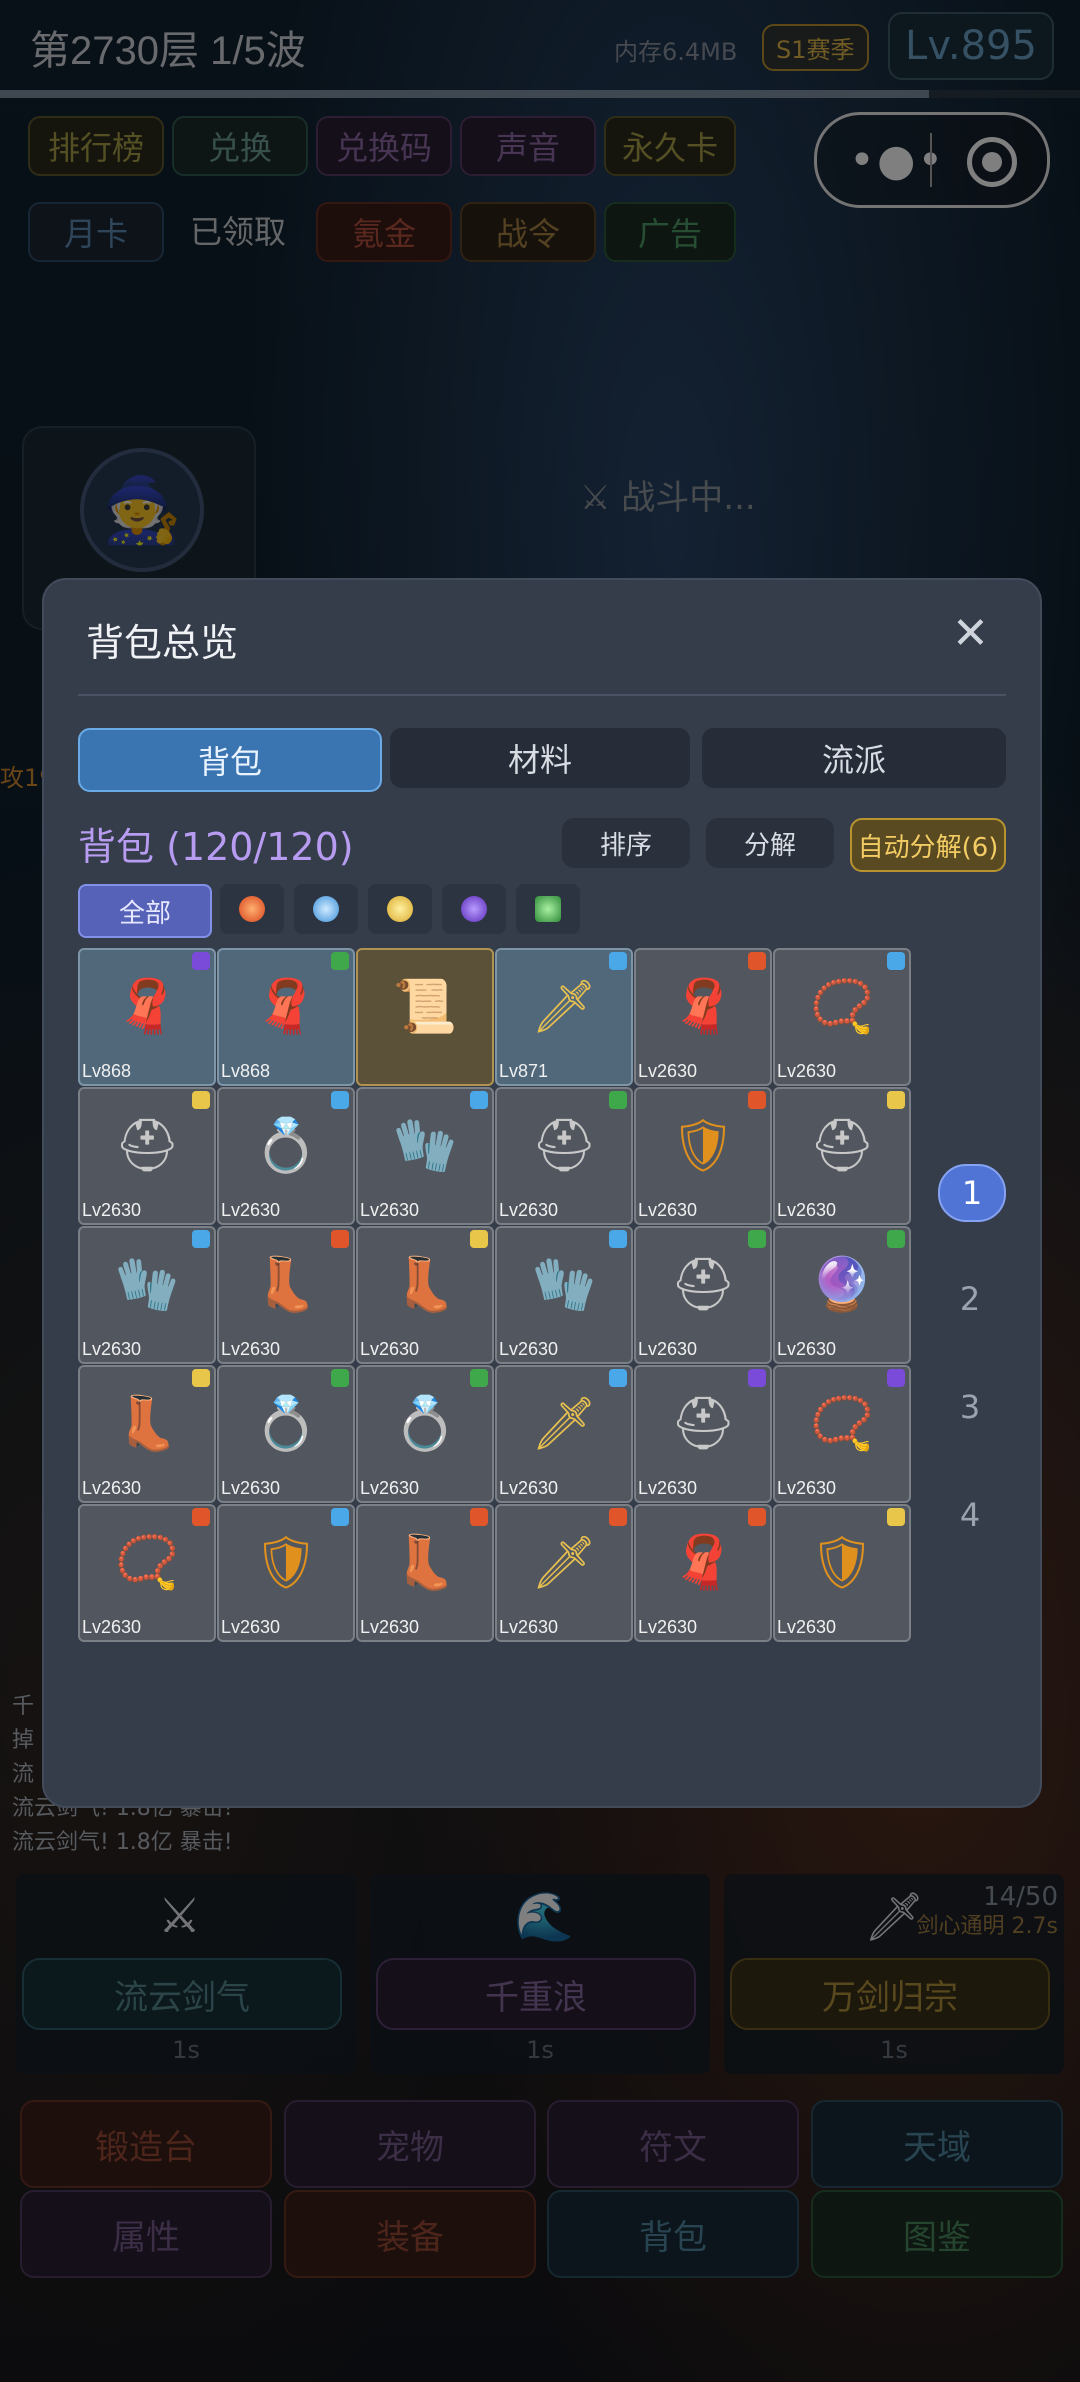 The height and width of the screenshot is (2382, 1080). Describe the element at coordinates (201, 1378) in the screenshot. I see `lightning-element-badge-icon` at that location.